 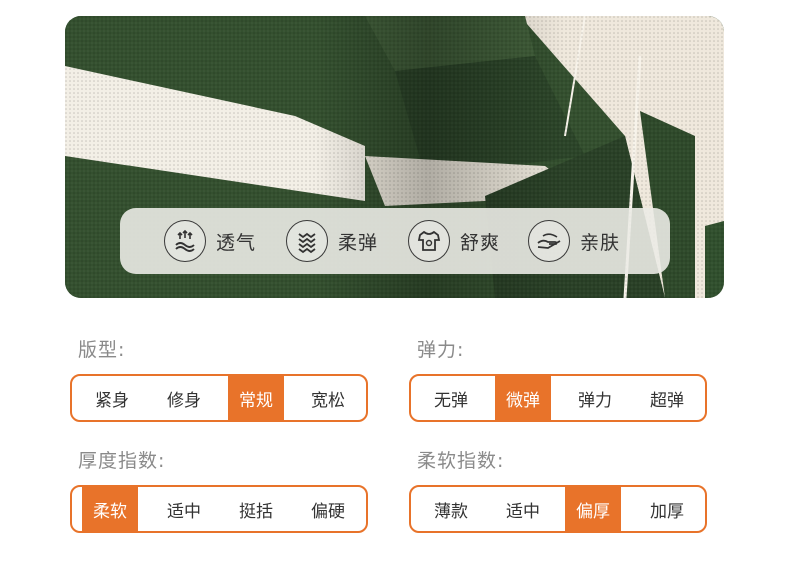 I want to click on elasticity-group: 弹力: 无弹 微弹 弹力 超弹, so click(x=558, y=379).